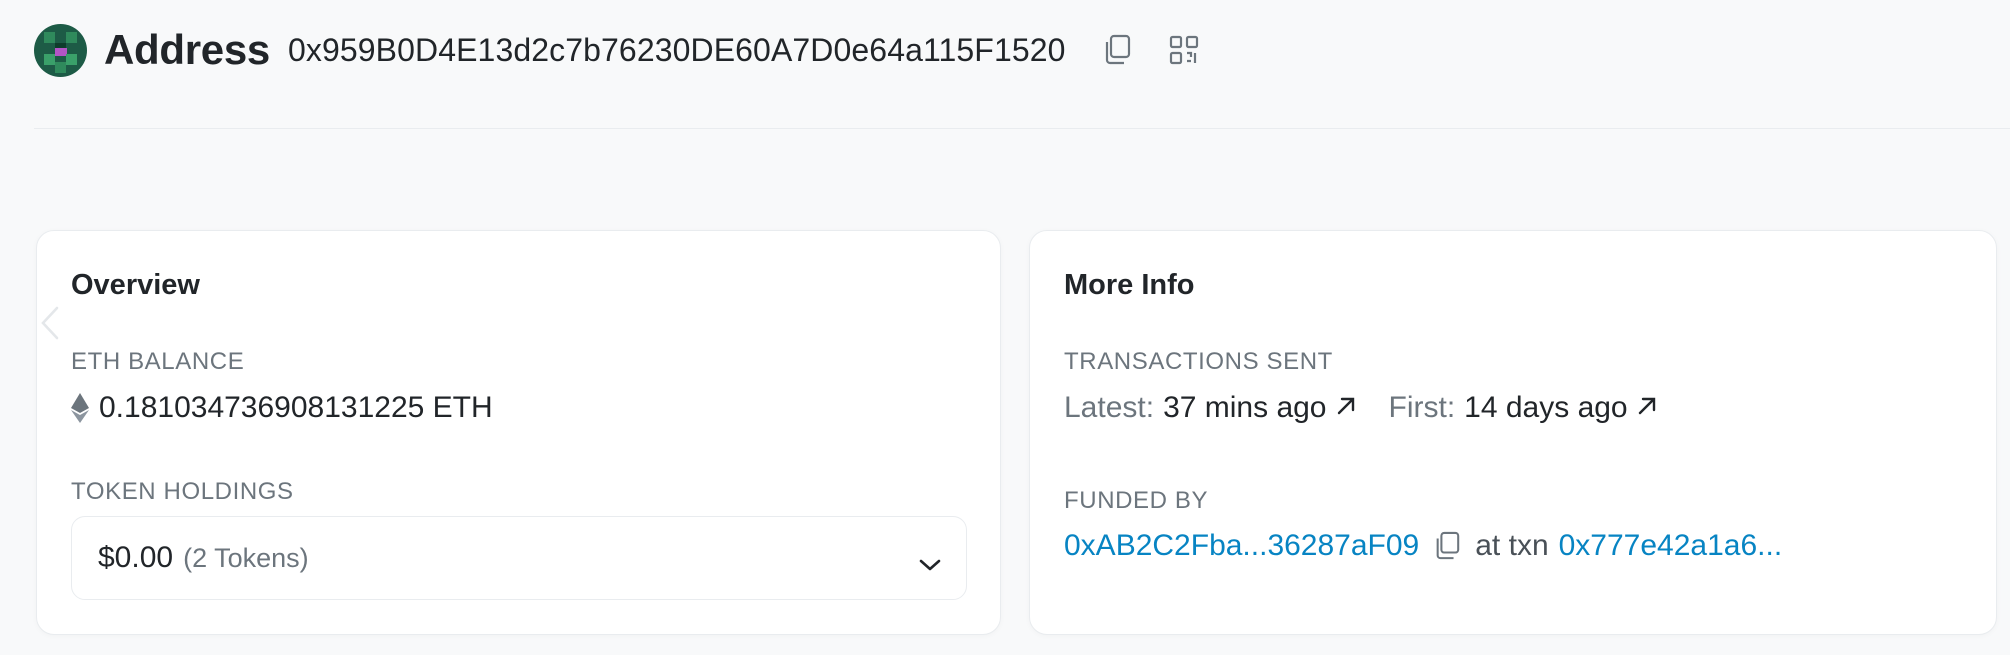 This screenshot has width=2010, height=655. Describe the element at coordinates (296, 407) in the screenshot. I see `eth-balance-amount: 0.181034736908131225 ETH` at that location.